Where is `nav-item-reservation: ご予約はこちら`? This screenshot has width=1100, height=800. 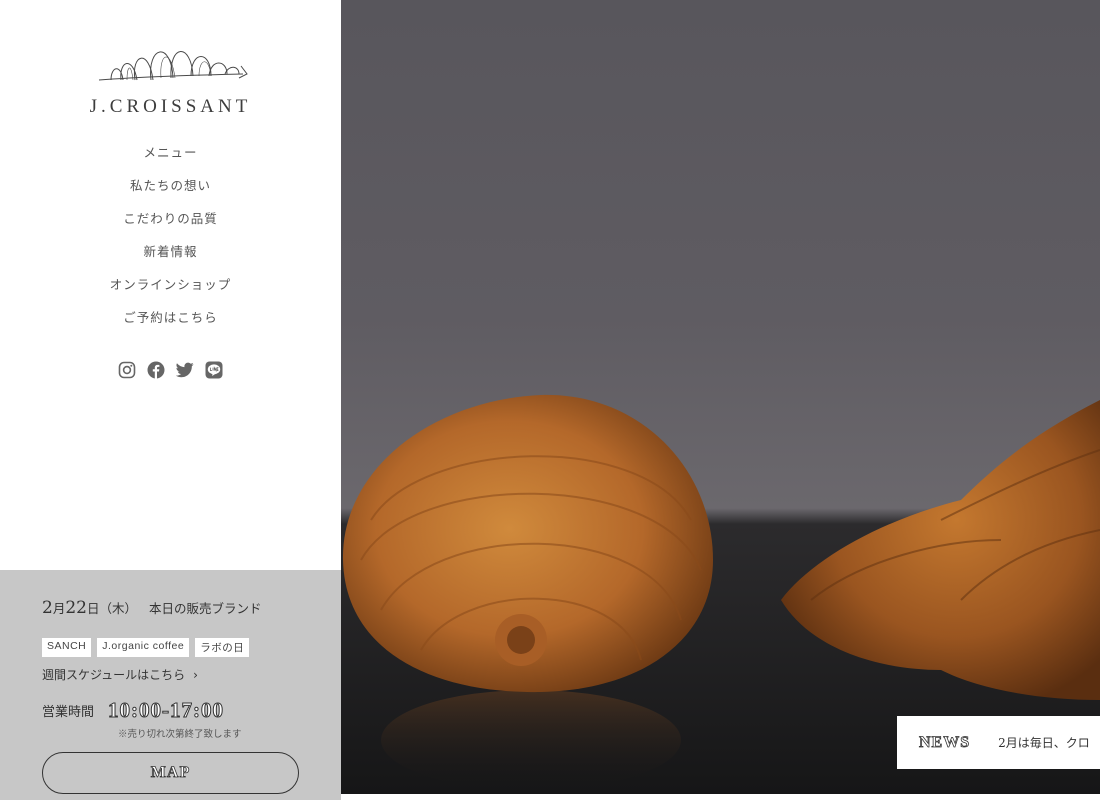 nav-item-reservation: ご予約はこちら is located at coordinates (170, 323).